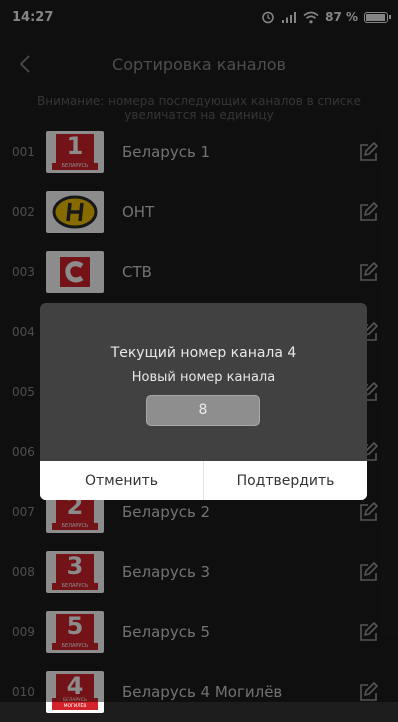 This screenshot has height=722, width=398. What do you see at coordinates (285, 480) in the screenshot?
I see `confirm-button: Подтвердить` at bounding box center [285, 480].